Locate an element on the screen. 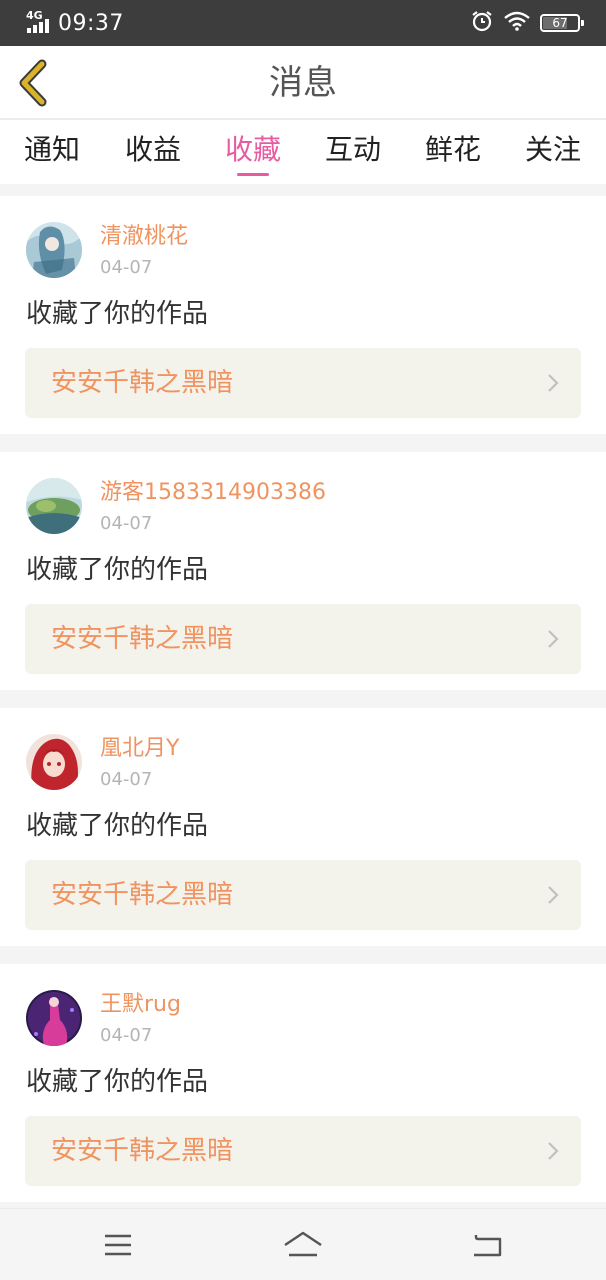 The image size is (606, 1280). status-right: 67 is located at coordinates (527, 23).